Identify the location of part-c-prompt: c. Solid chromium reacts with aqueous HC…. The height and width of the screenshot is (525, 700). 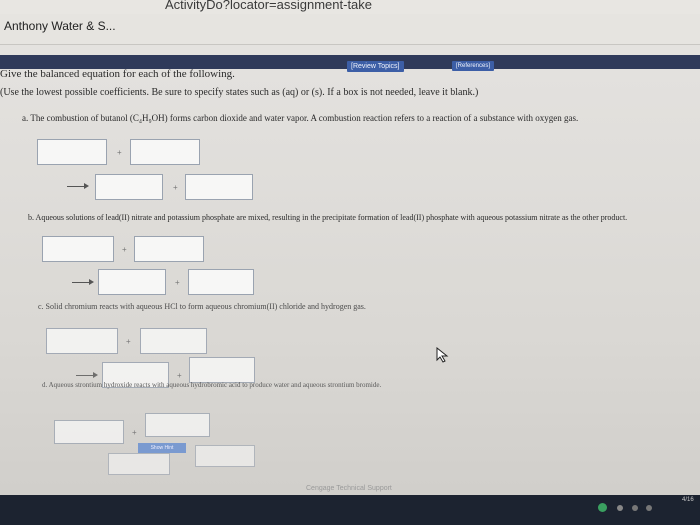
(202, 306).